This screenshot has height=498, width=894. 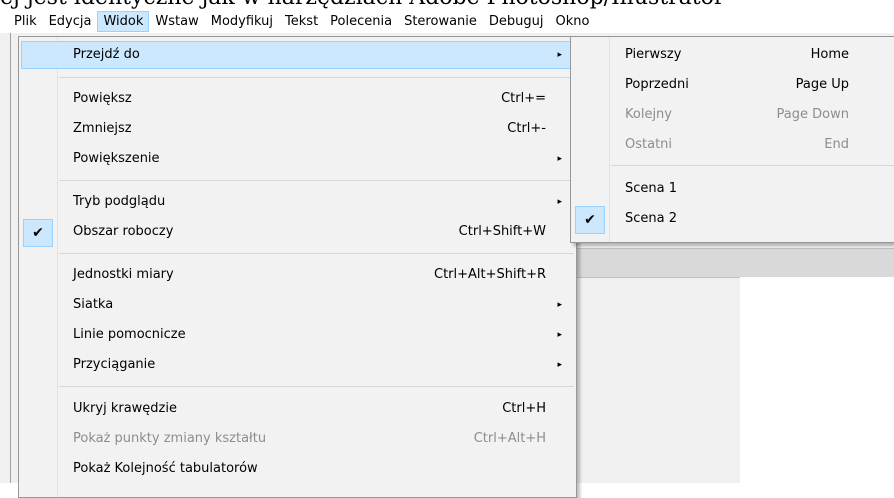 What do you see at coordinates (297, 129) in the screenshot?
I see `menu-item-zmniejsz: Zmniejsz Ctrl+-` at bounding box center [297, 129].